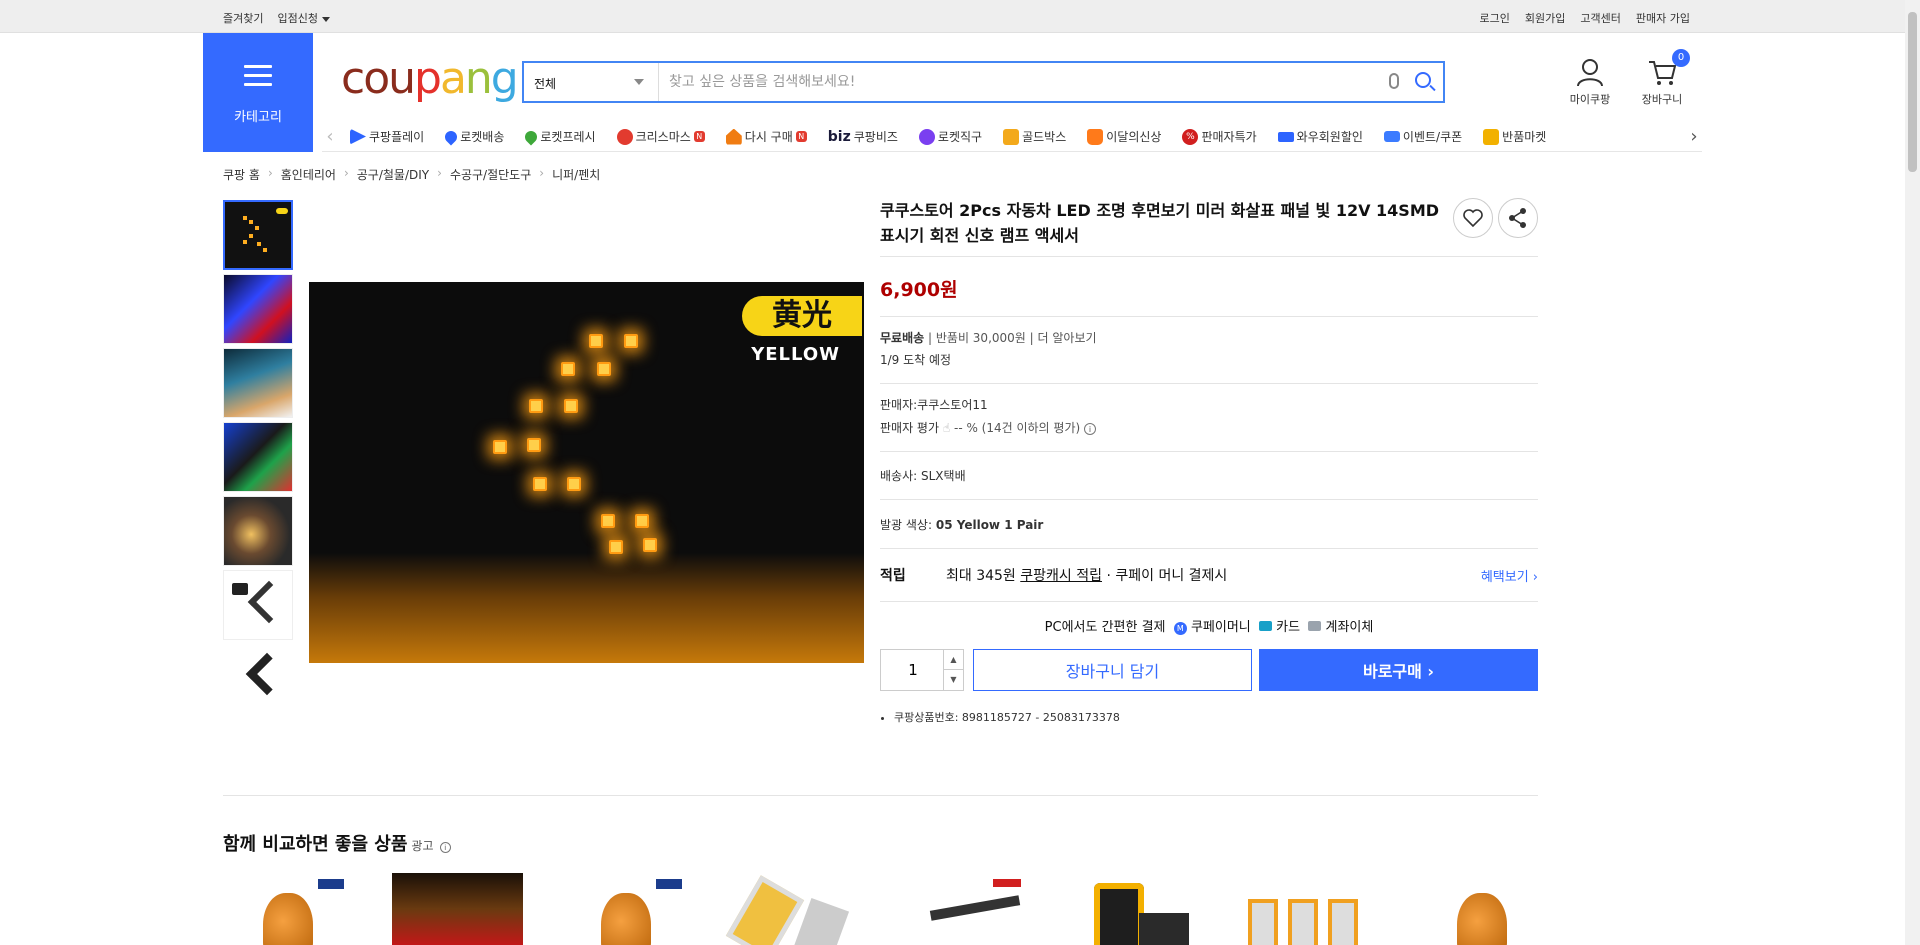 The width and height of the screenshot is (1920, 945). I want to click on market-icon, so click(1491, 136).